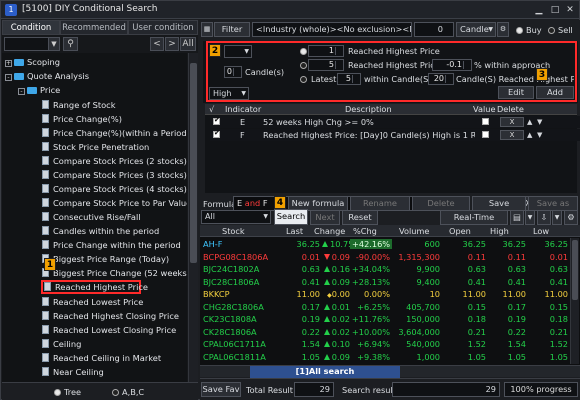  What do you see at coordinates (326, 51) in the screenshot?
I see `line1-stepper: 1` at bounding box center [326, 51].